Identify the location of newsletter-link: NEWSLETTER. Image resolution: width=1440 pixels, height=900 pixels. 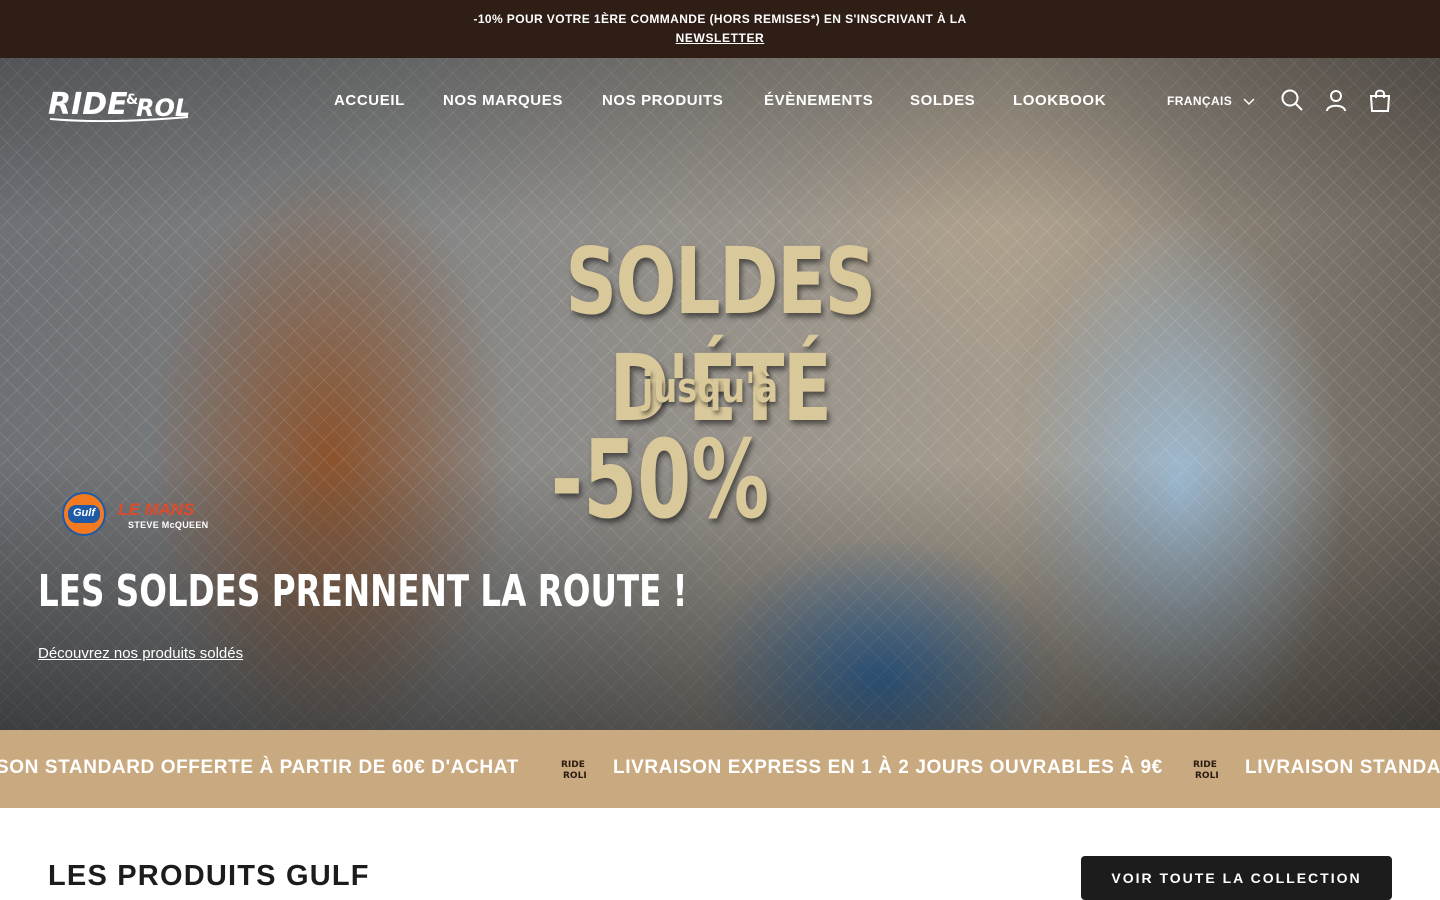
(720, 38).